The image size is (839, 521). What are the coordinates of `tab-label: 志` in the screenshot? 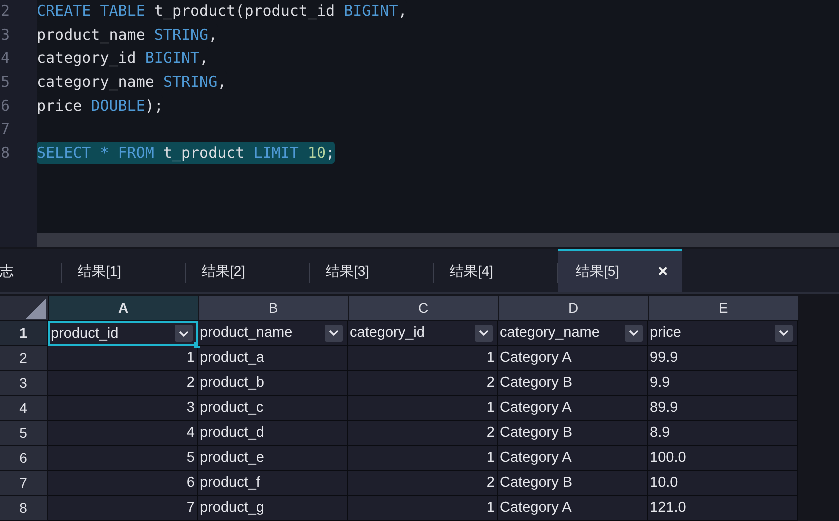 It's located at (7, 271).